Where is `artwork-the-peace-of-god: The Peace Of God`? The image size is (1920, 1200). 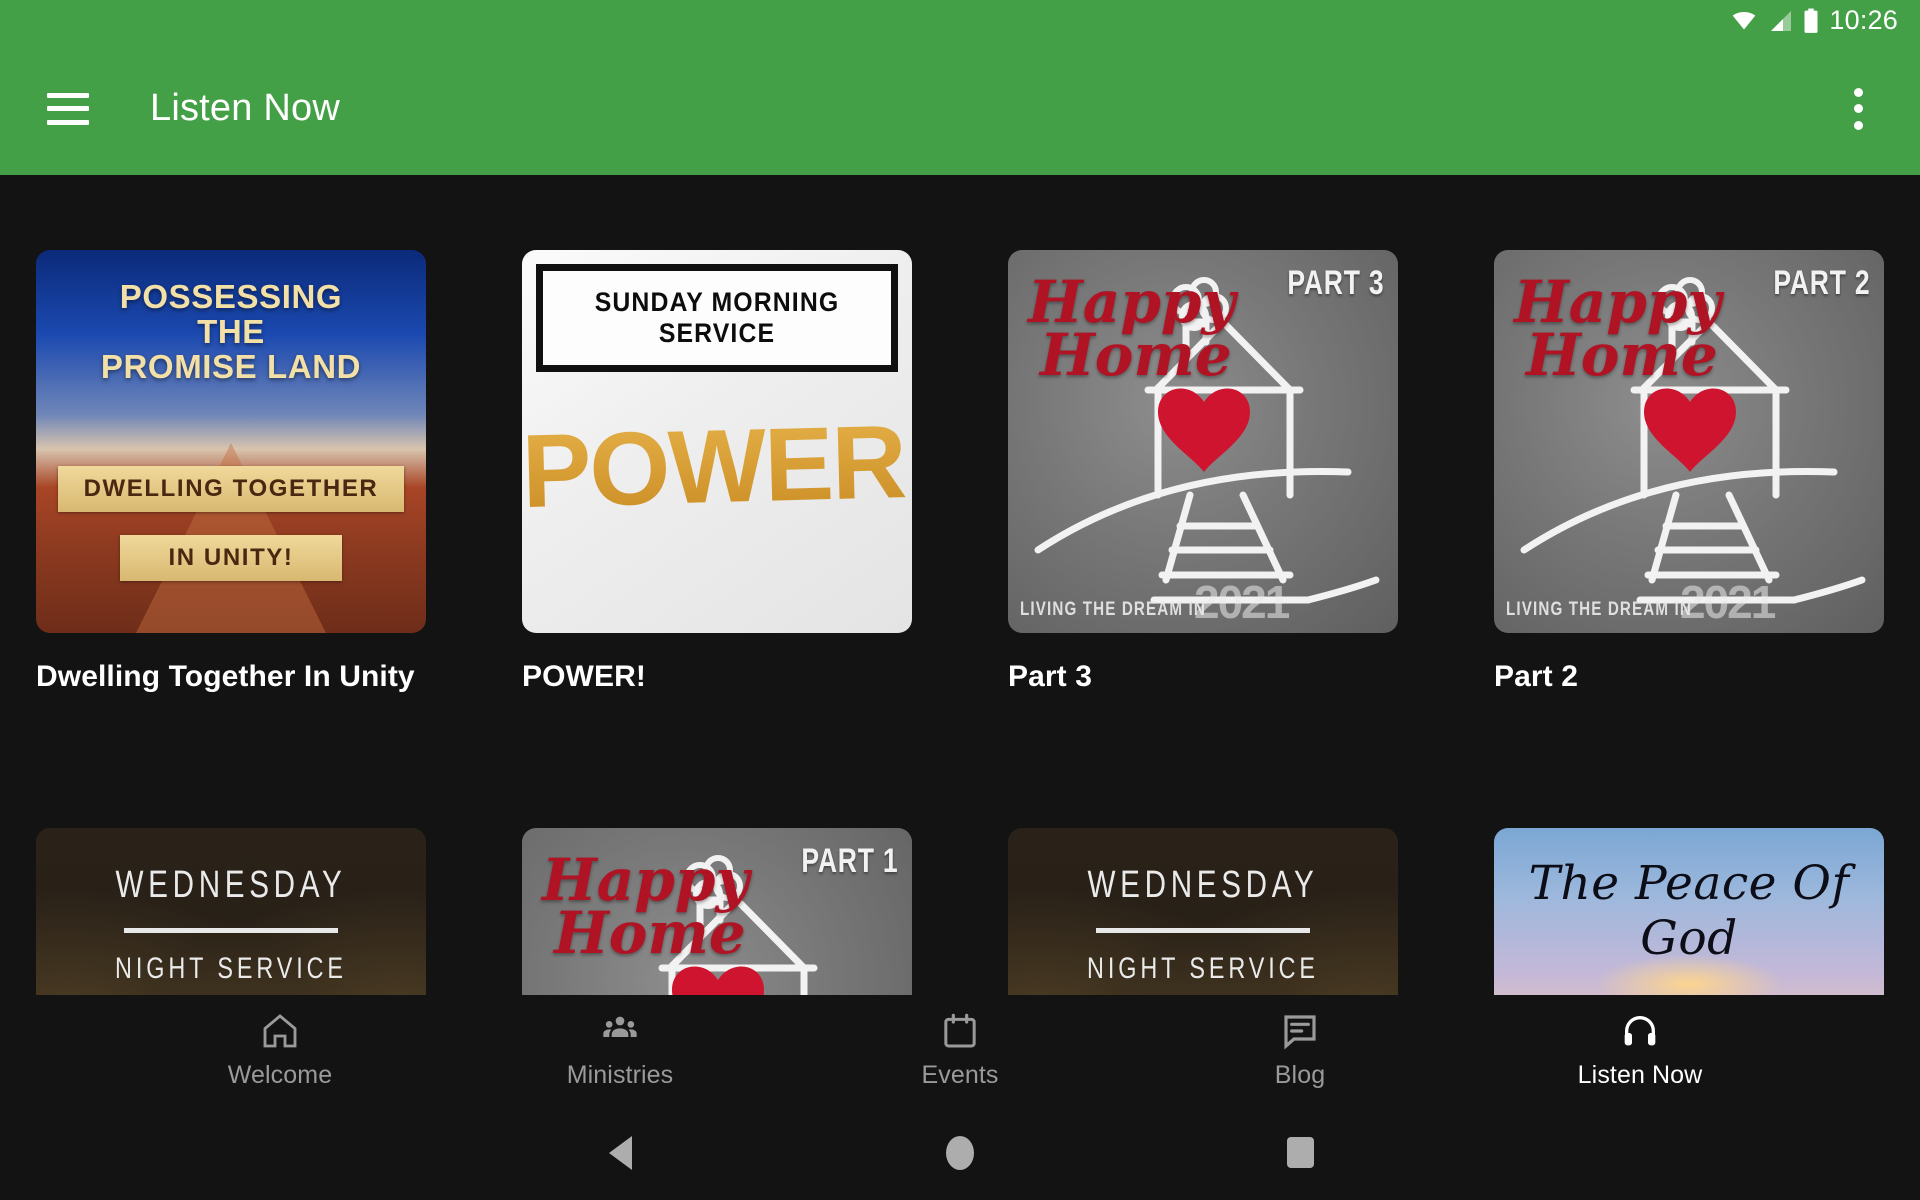 artwork-the-peace-of-god: The Peace Of God is located at coordinates (1689, 916).